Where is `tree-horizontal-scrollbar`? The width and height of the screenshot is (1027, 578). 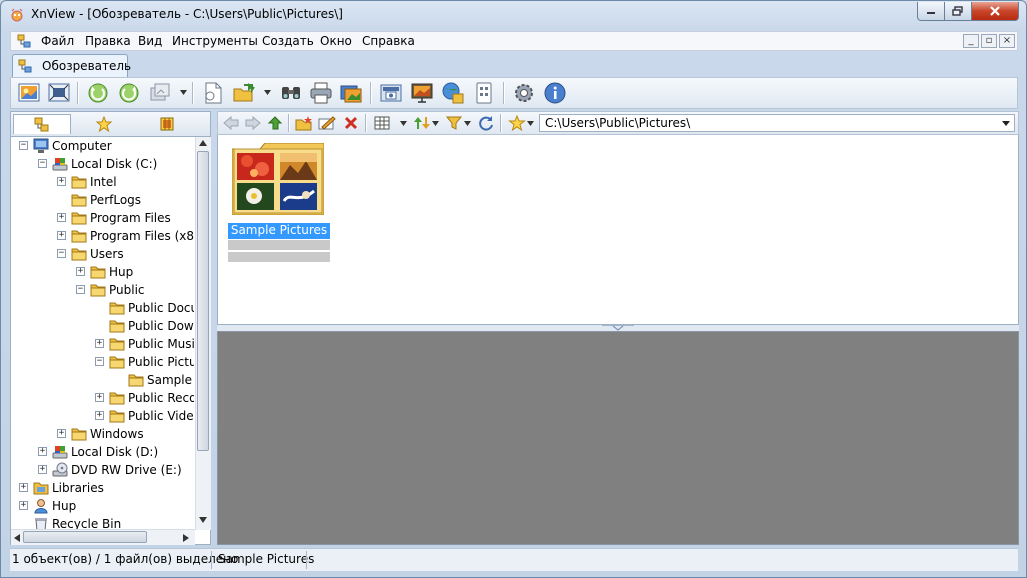 tree-horizontal-scrollbar is located at coordinates (103, 537).